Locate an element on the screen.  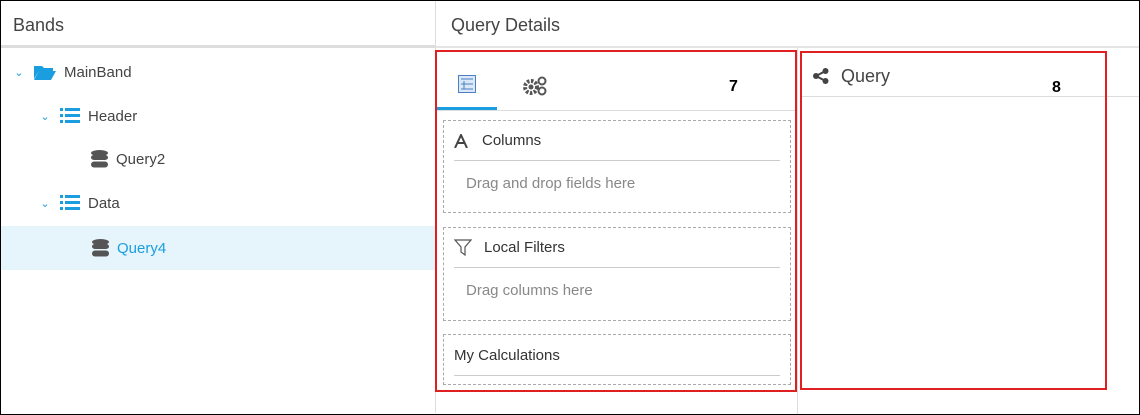
tree-item-header: ⌄ Header is located at coordinates (217, 116).